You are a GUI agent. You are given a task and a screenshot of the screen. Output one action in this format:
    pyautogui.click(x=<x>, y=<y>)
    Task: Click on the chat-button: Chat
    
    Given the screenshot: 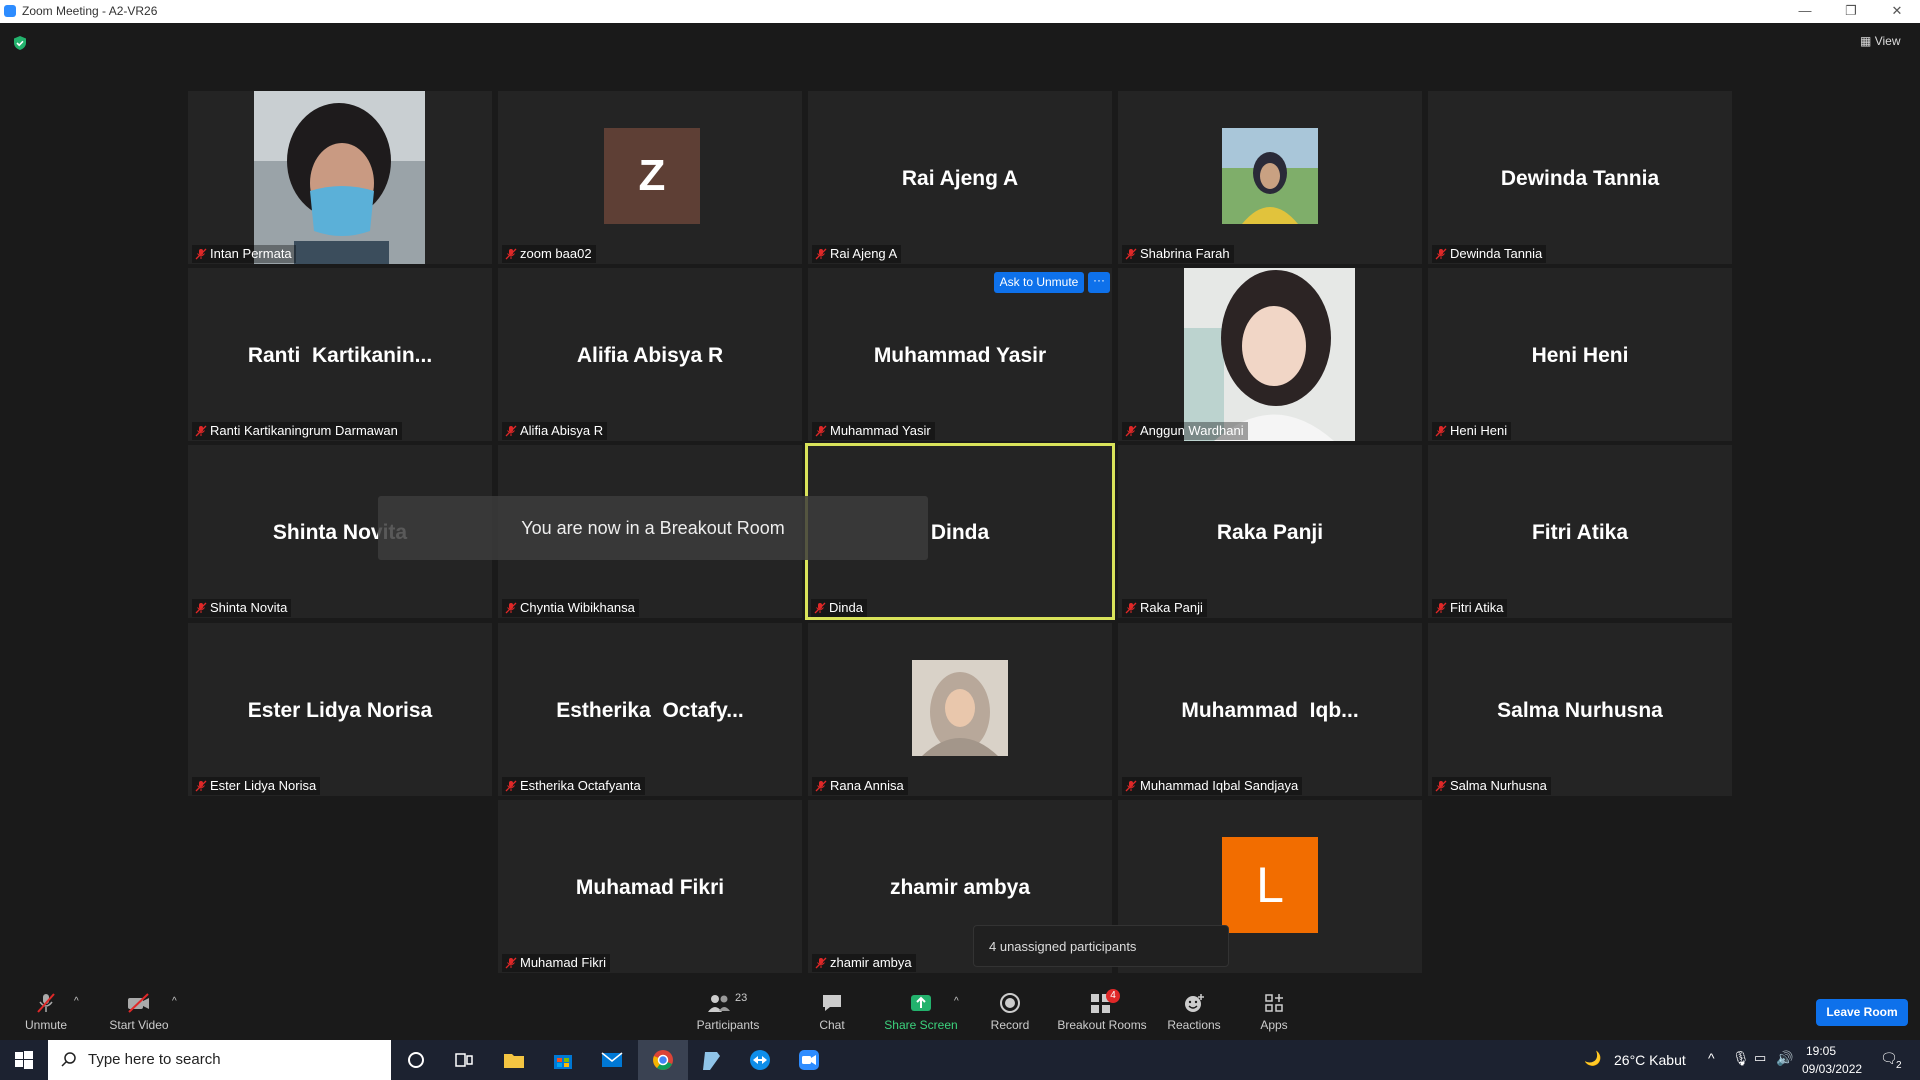 What is the action you would take?
    pyautogui.click(x=832, y=1012)
    